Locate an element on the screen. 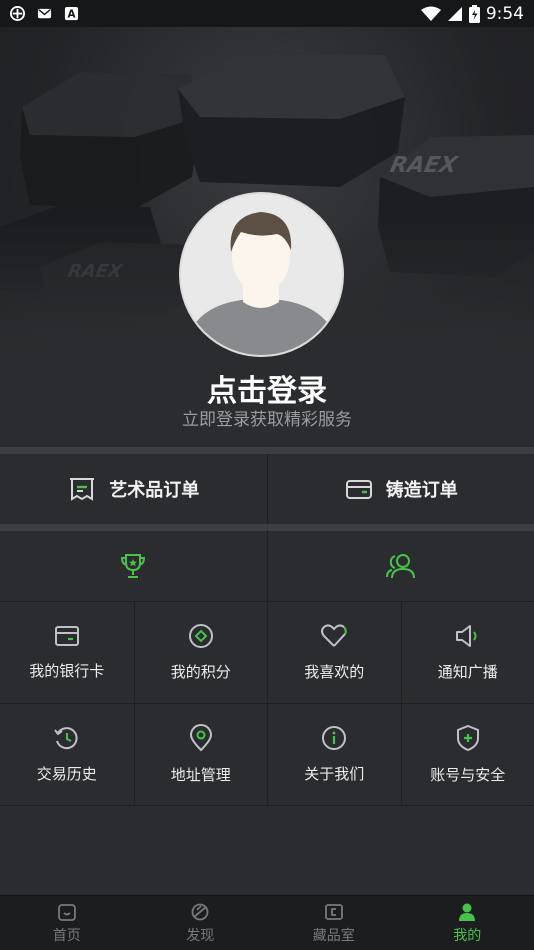 The image size is (534, 950). friends-button is located at coordinates (400, 565).